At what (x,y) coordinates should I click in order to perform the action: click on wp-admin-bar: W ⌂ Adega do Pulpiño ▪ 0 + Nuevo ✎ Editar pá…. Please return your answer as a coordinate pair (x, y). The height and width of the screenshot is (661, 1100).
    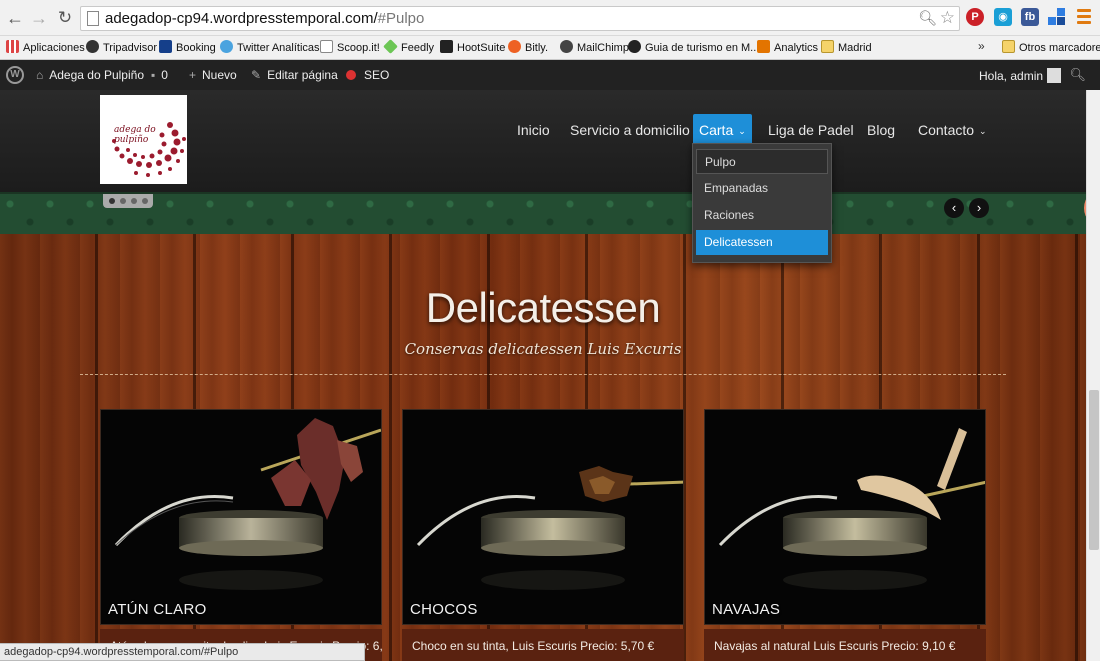
    Looking at the image, I should click on (550, 75).